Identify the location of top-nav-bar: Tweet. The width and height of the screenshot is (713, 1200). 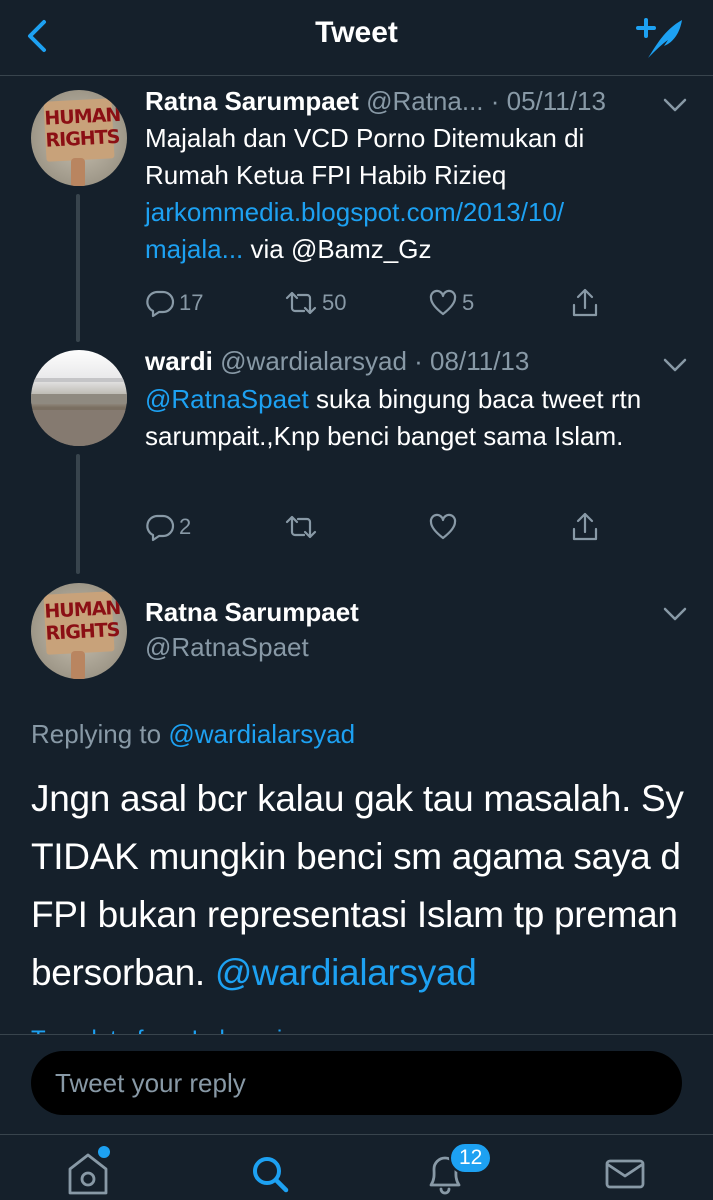
(356, 38).